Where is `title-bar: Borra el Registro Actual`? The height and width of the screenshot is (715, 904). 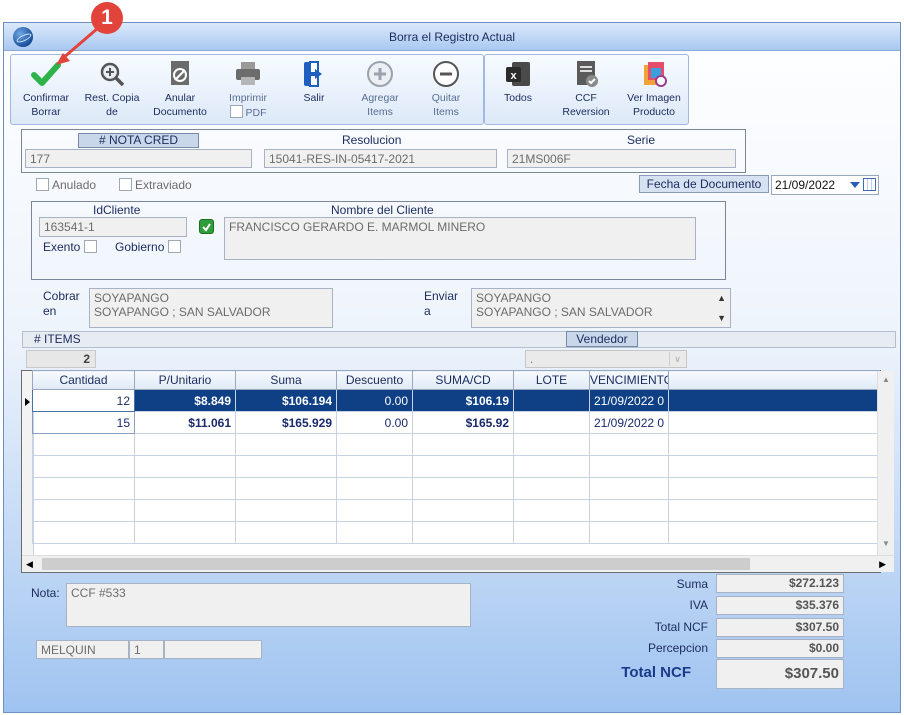 title-bar: Borra el Registro Actual is located at coordinates (452, 37).